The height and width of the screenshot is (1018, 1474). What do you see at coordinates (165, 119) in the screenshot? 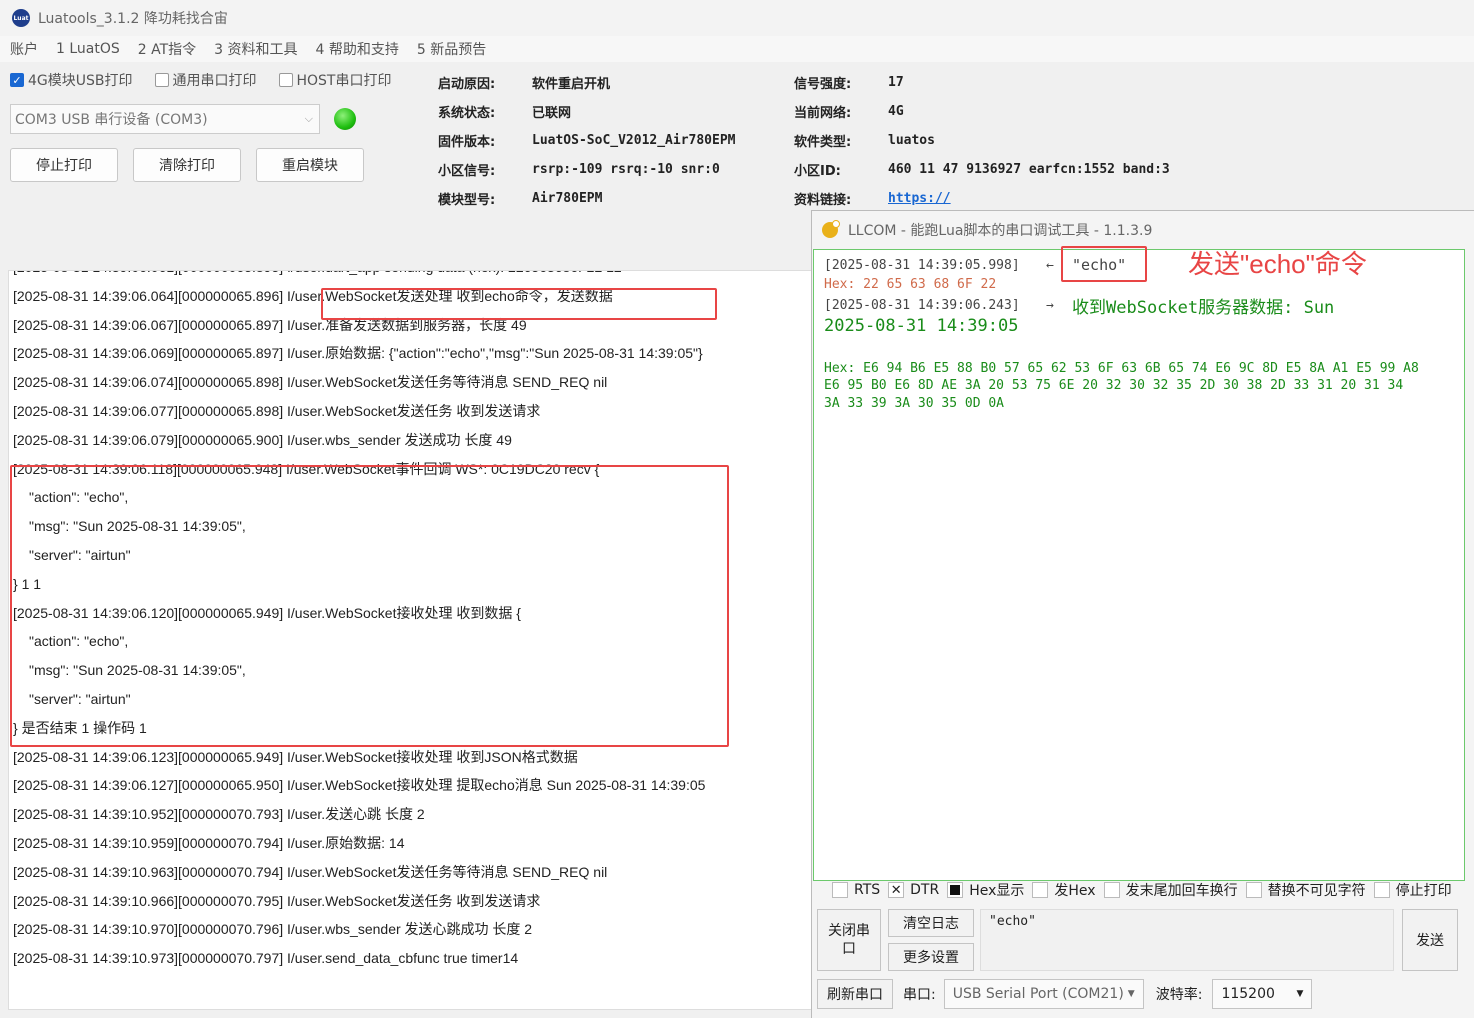
I see `com-port-select: COM3 USB 串行设备 (COM3) ⌵` at bounding box center [165, 119].